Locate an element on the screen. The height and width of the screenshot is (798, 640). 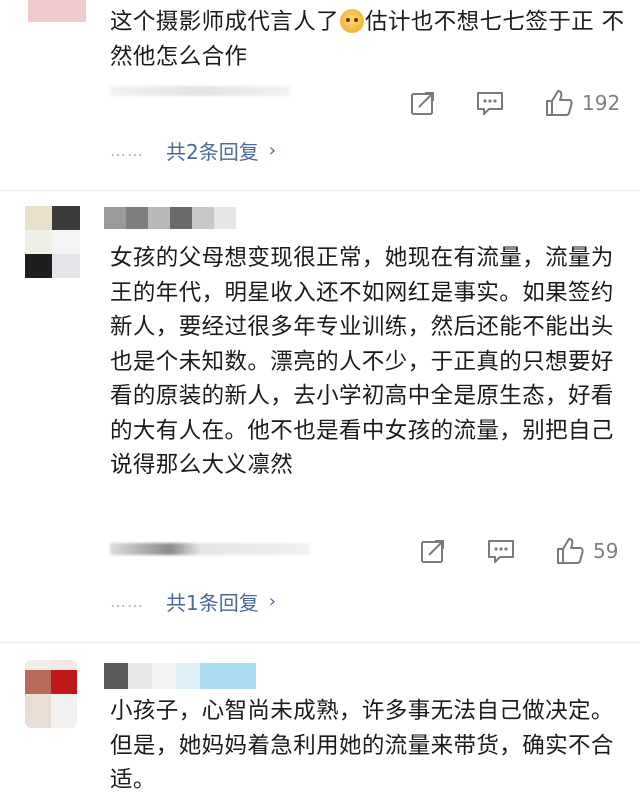
view-replies-link: …… 共2条回复 › is located at coordinates (193, 150).